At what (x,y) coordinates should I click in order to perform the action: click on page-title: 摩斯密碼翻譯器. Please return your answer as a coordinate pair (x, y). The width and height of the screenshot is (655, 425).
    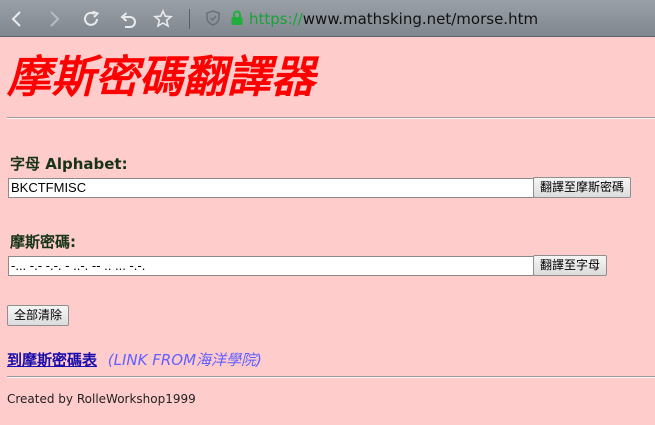
    Looking at the image, I should click on (161, 77).